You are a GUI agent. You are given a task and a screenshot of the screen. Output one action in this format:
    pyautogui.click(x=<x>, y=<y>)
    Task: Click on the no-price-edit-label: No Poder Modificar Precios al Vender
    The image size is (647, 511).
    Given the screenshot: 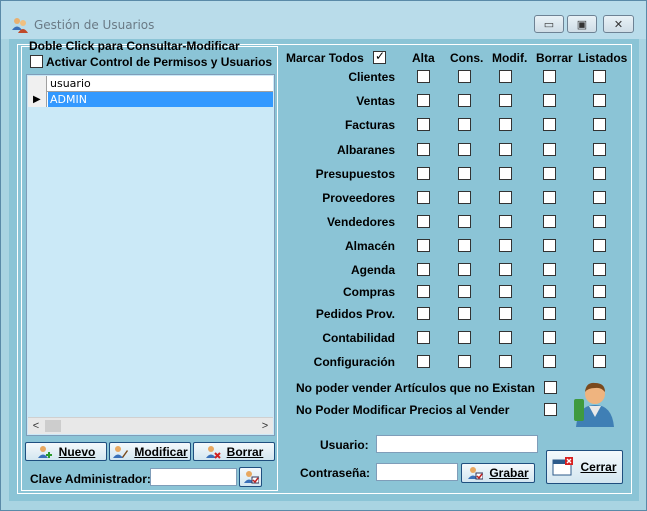 What is the action you would take?
    pyautogui.click(x=403, y=410)
    